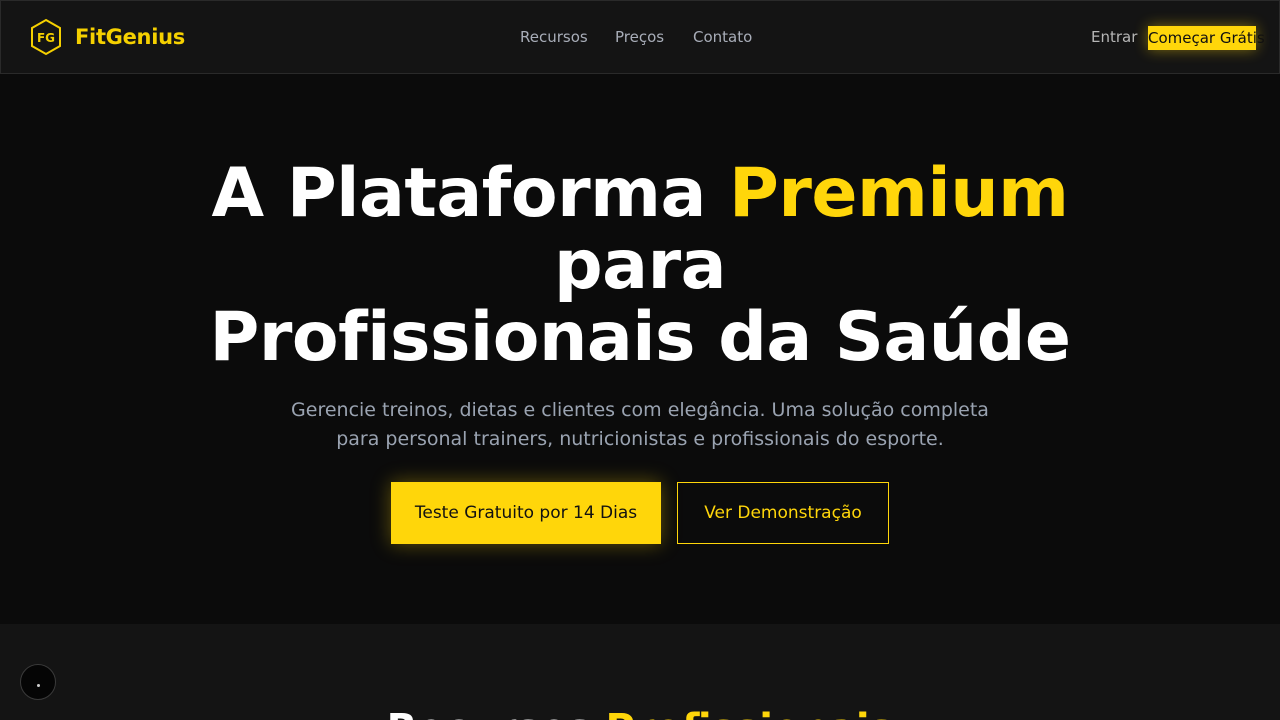 This screenshot has height=720, width=1280. I want to click on nav-link-precos: Preços, so click(639, 37).